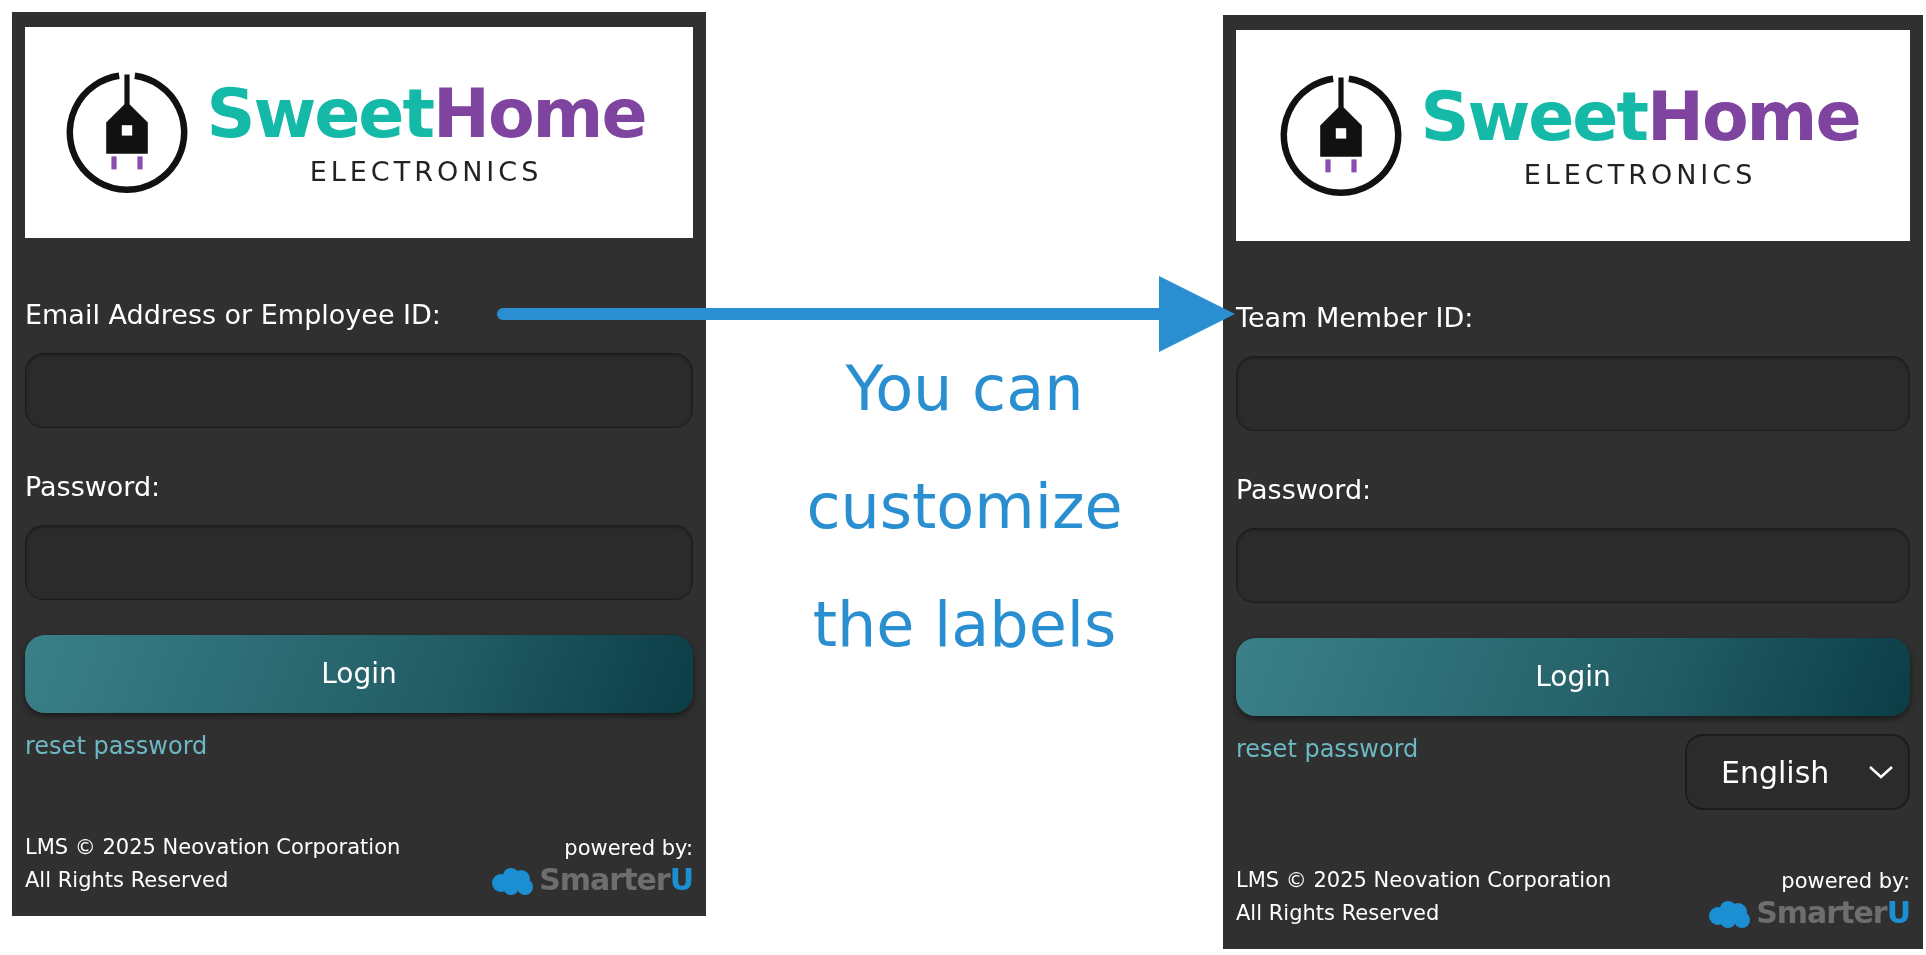 The width and height of the screenshot is (1926, 955). Describe the element at coordinates (1355, 318) in the screenshot. I see `field-label: Team Member ID:` at that location.